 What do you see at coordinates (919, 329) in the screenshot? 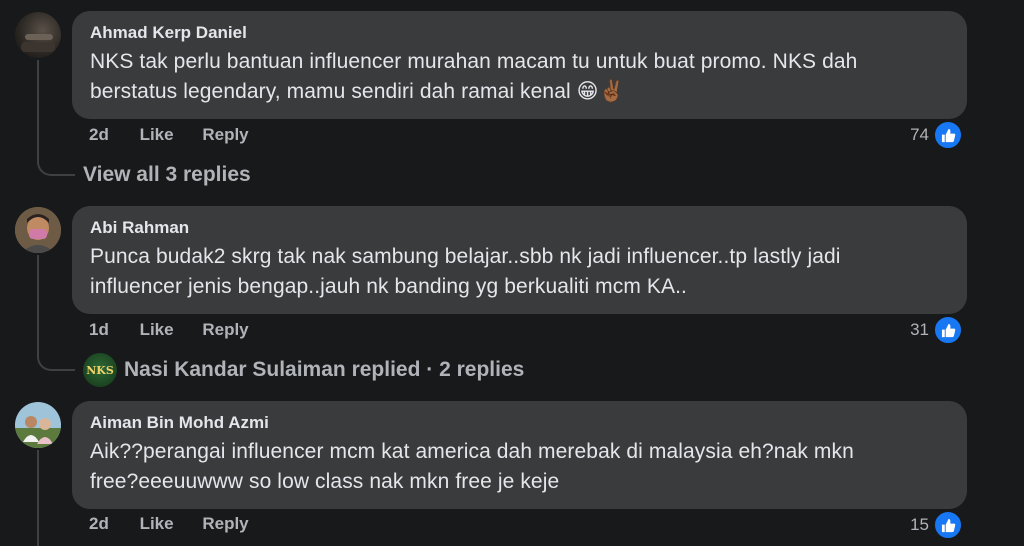
I see `reaction-count-value: 31` at bounding box center [919, 329].